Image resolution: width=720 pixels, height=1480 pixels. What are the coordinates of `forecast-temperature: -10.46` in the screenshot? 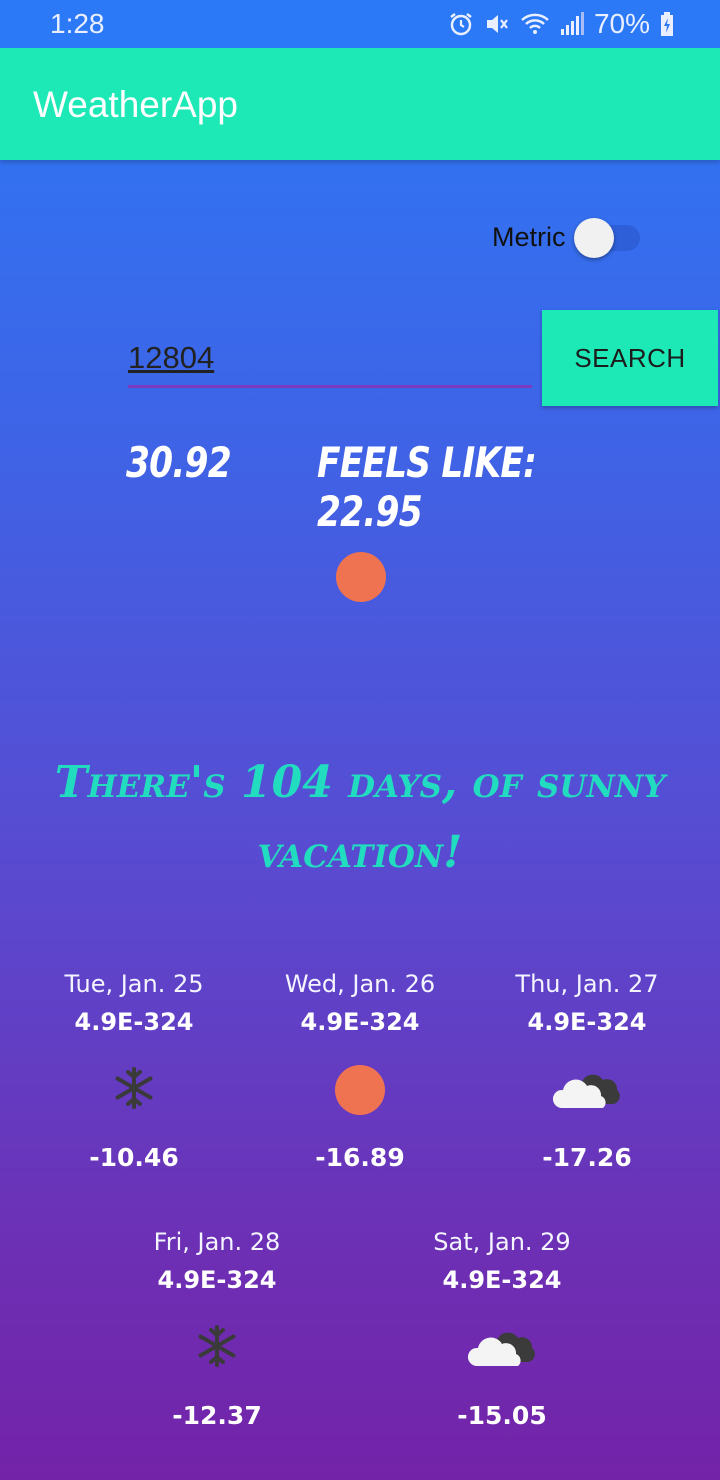 It's located at (134, 1157).